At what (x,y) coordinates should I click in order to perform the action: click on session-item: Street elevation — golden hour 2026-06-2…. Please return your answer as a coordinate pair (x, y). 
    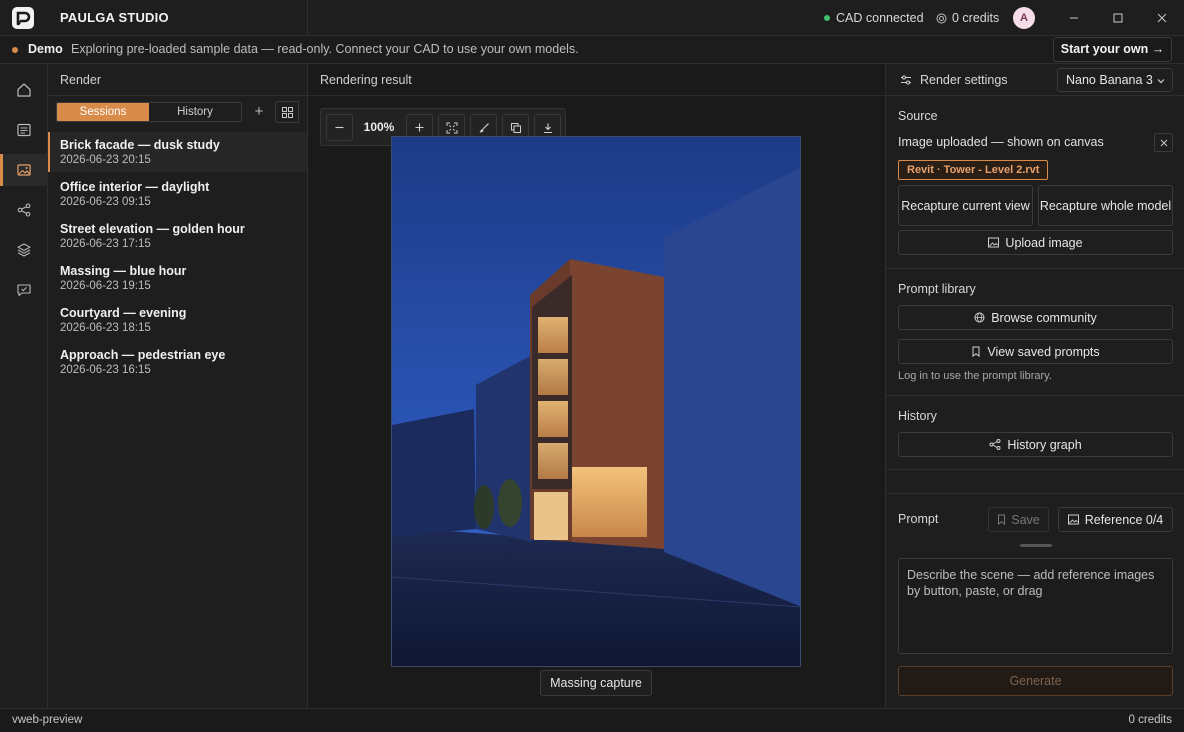
    Looking at the image, I should click on (177, 236).